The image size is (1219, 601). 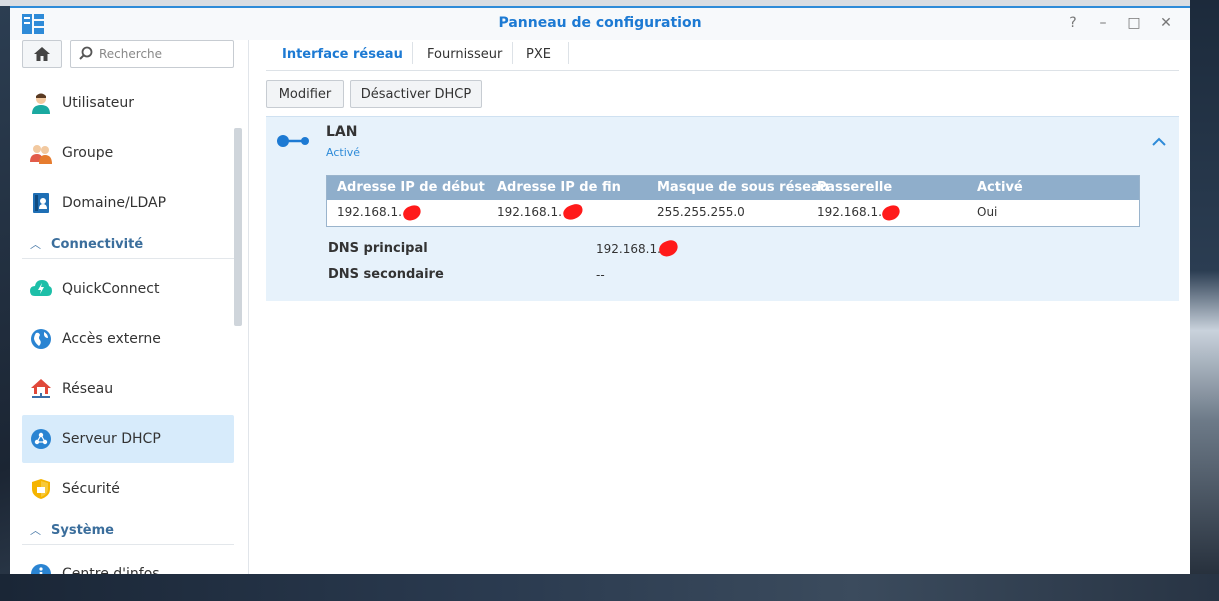 I want to click on table-cell: Oui, so click(x=987, y=212).